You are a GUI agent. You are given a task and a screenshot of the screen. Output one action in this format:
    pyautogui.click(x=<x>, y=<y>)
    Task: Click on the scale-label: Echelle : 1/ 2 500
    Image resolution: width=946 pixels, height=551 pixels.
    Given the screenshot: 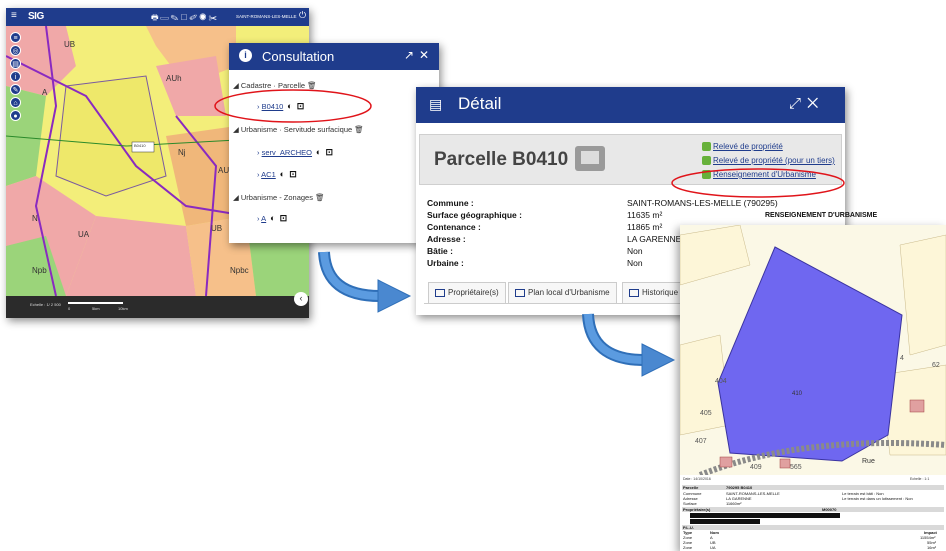 What is the action you would take?
    pyautogui.click(x=45, y=304)
    